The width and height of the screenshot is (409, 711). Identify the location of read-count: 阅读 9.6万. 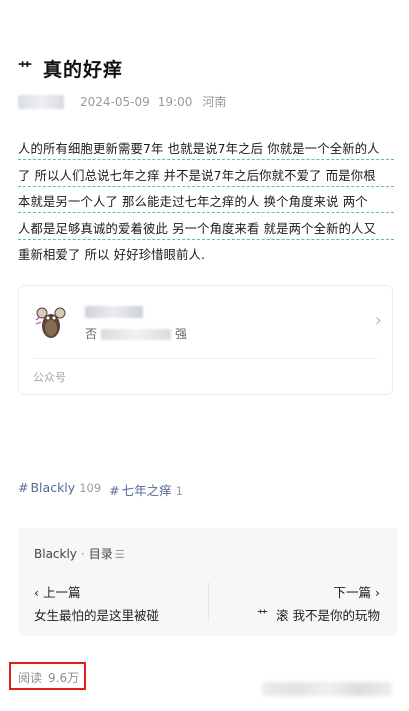
(48, 677).